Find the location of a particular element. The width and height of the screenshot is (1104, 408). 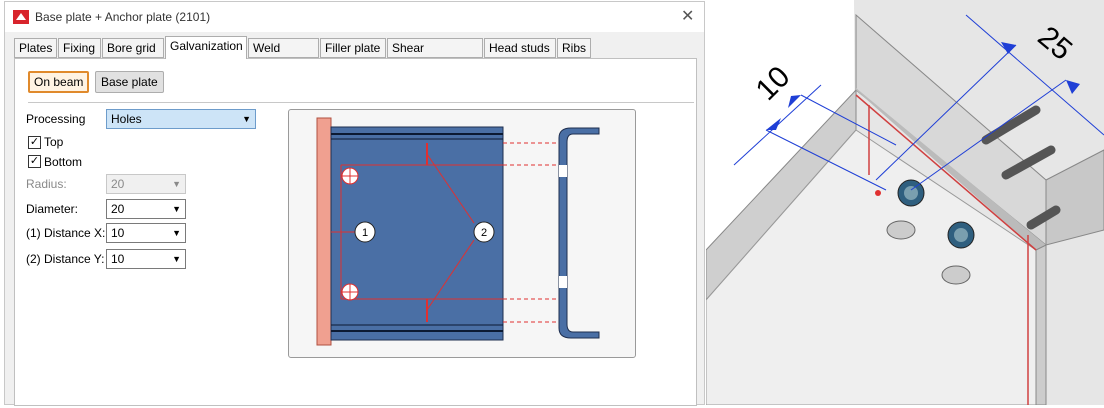

diameter-value: 20 is located at coordinates (118, 209).